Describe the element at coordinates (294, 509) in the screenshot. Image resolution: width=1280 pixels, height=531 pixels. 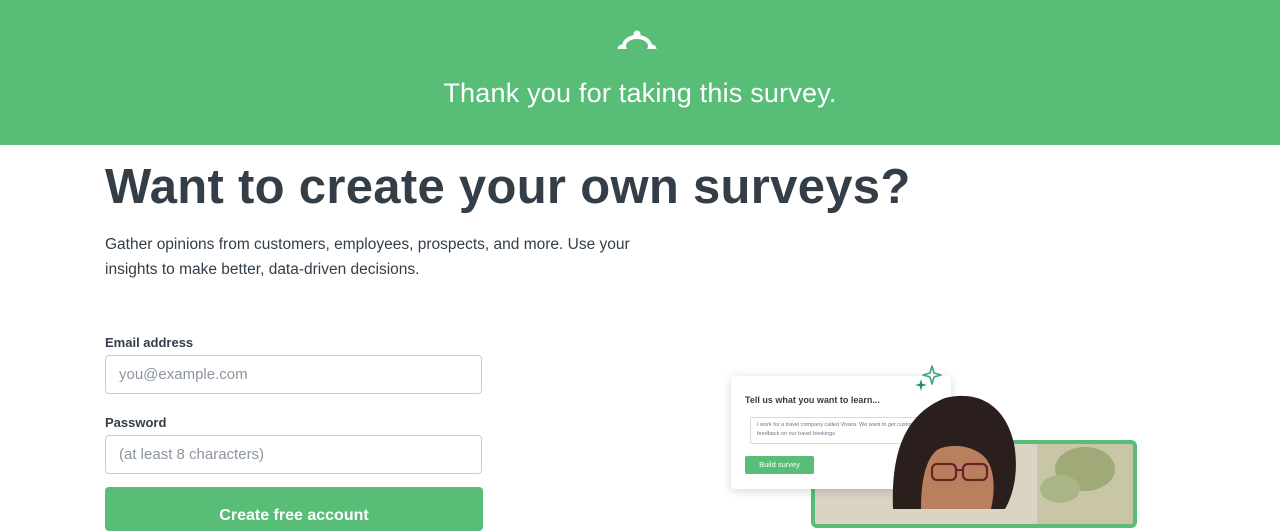
I see `create-account-button: Create free account` at that location.